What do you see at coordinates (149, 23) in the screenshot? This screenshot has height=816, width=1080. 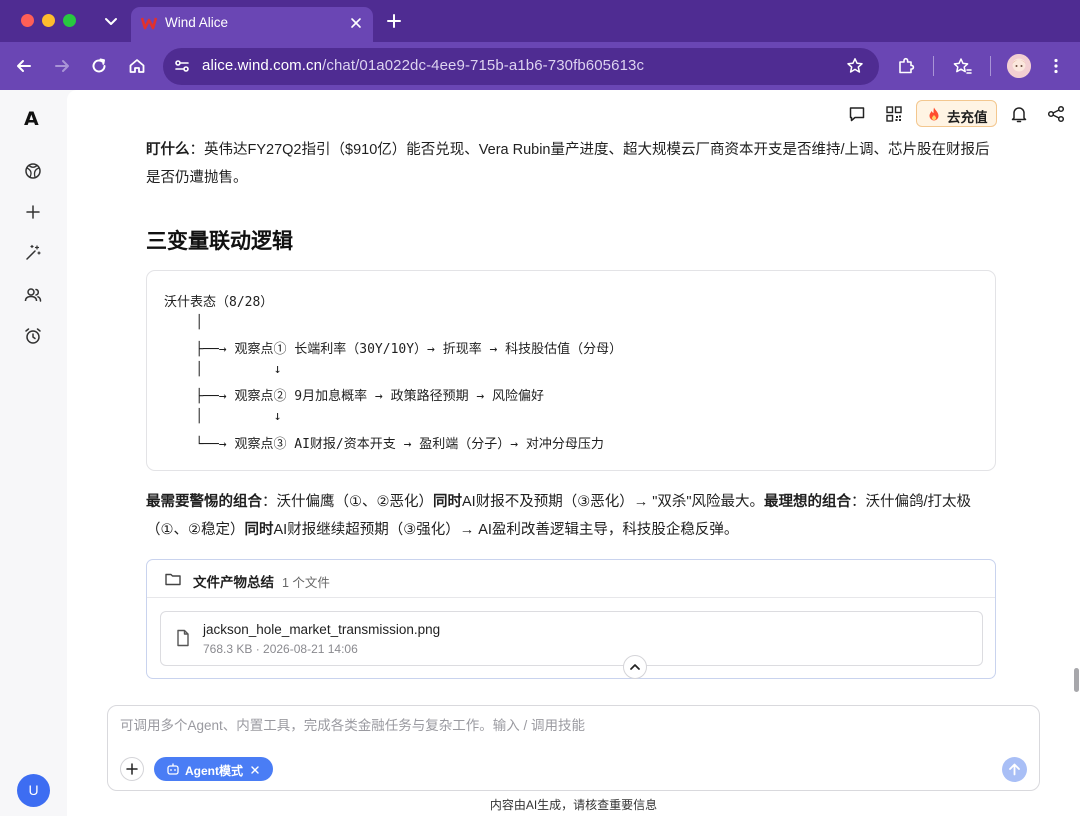 I see `wind-favicon-icon` at bounding box center [149, 23].